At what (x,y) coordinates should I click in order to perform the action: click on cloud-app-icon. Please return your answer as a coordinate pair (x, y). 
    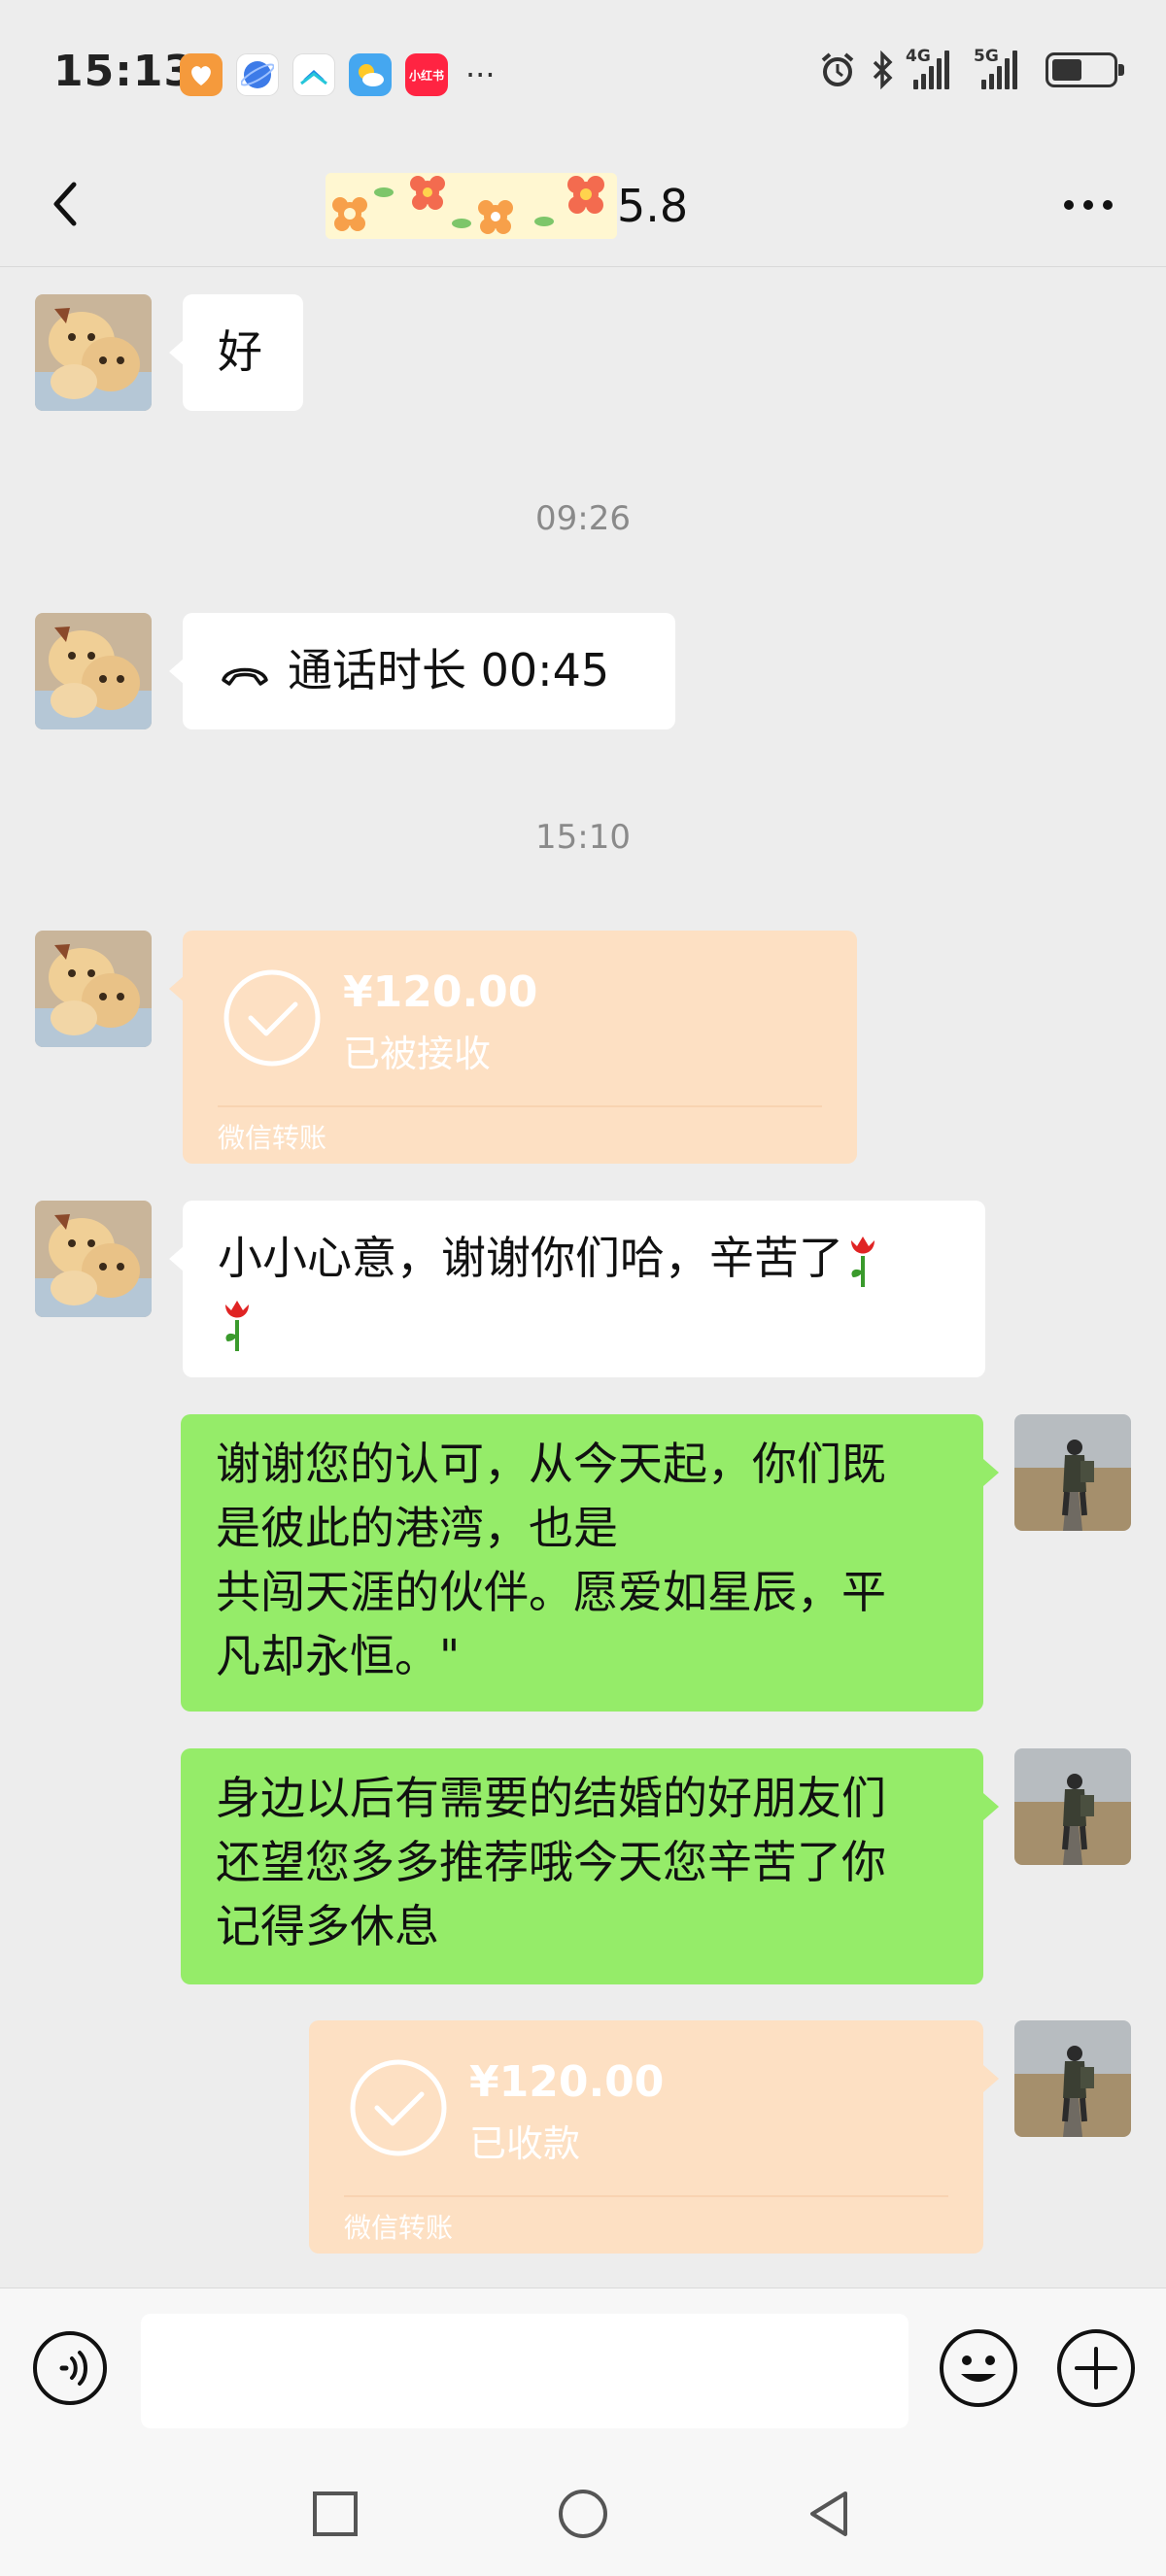
    Looking at the image, I should click on (313, 74).